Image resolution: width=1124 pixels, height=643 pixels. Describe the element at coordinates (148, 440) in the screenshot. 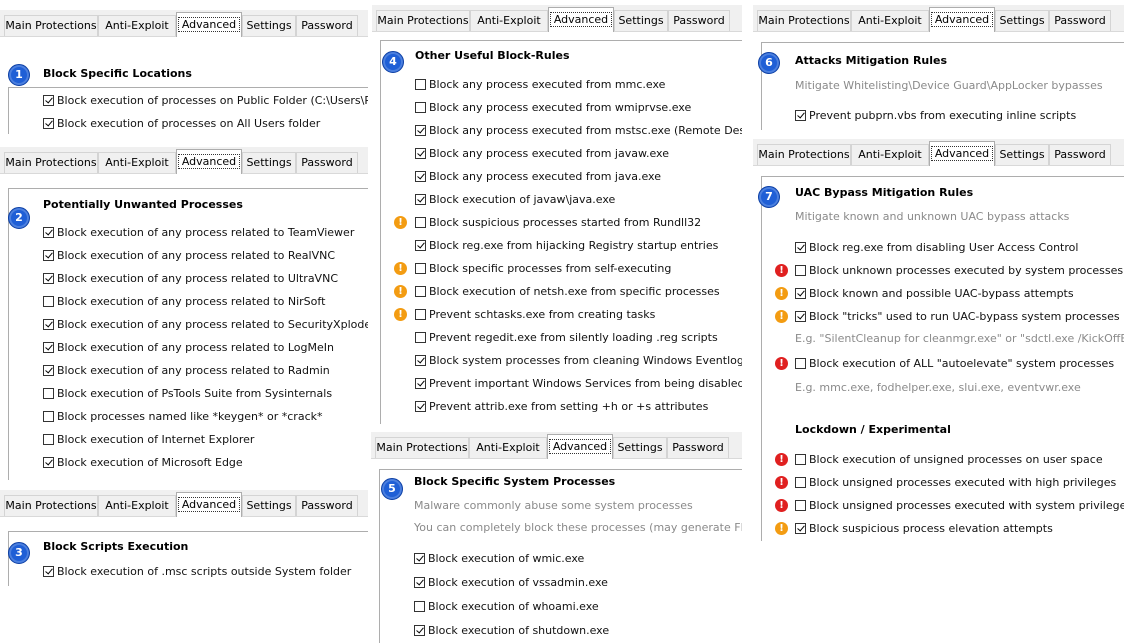

I see `checkbox-option: Block execution of Internet Explorer` at that location.